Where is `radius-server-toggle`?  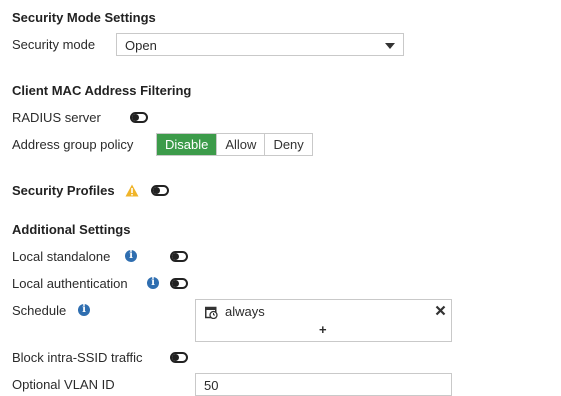 radius-server-toggle is located at coordinates (139, 117).